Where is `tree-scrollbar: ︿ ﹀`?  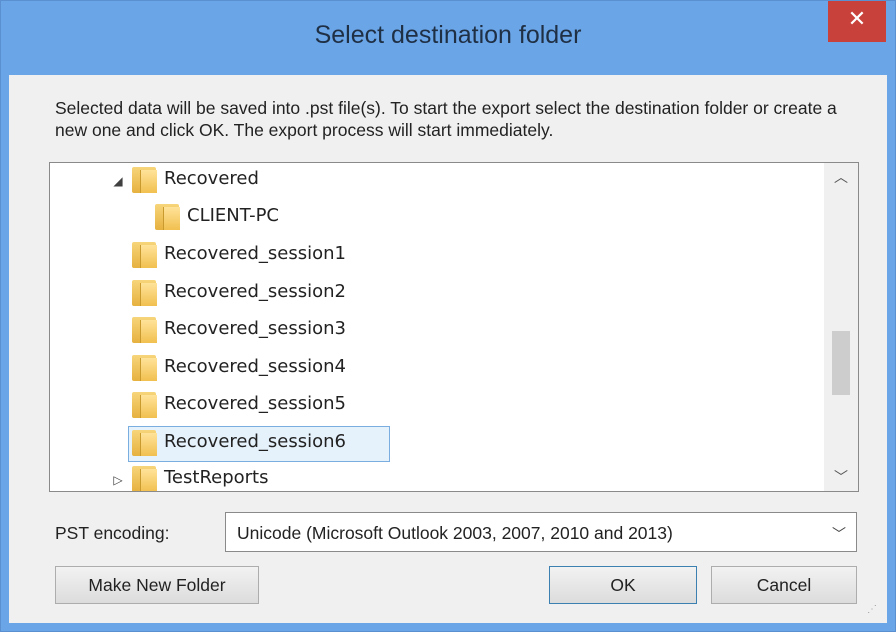
tree-scrollbar: ︿ ﹀ is located at coordinates (841, 327).